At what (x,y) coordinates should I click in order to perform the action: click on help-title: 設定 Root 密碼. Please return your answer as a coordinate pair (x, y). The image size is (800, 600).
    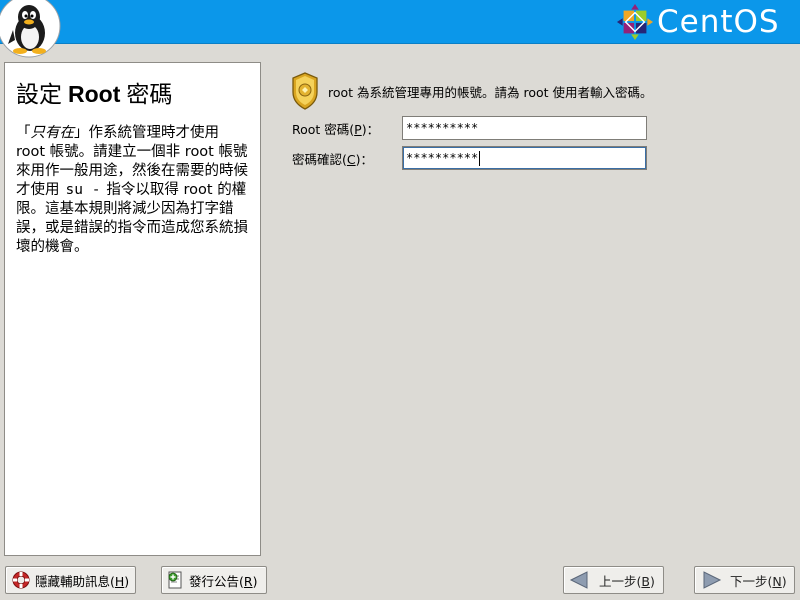
    Looking at the image, I should click on (133, 94).